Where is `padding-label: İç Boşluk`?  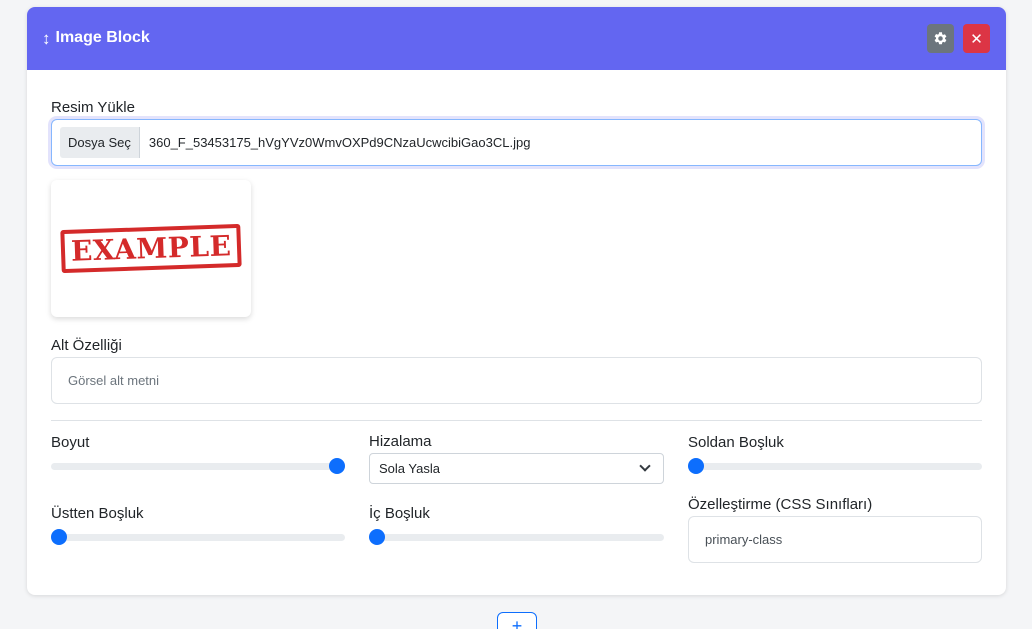 padding-label: İç Boşluk is located at coordinates (399, 513).